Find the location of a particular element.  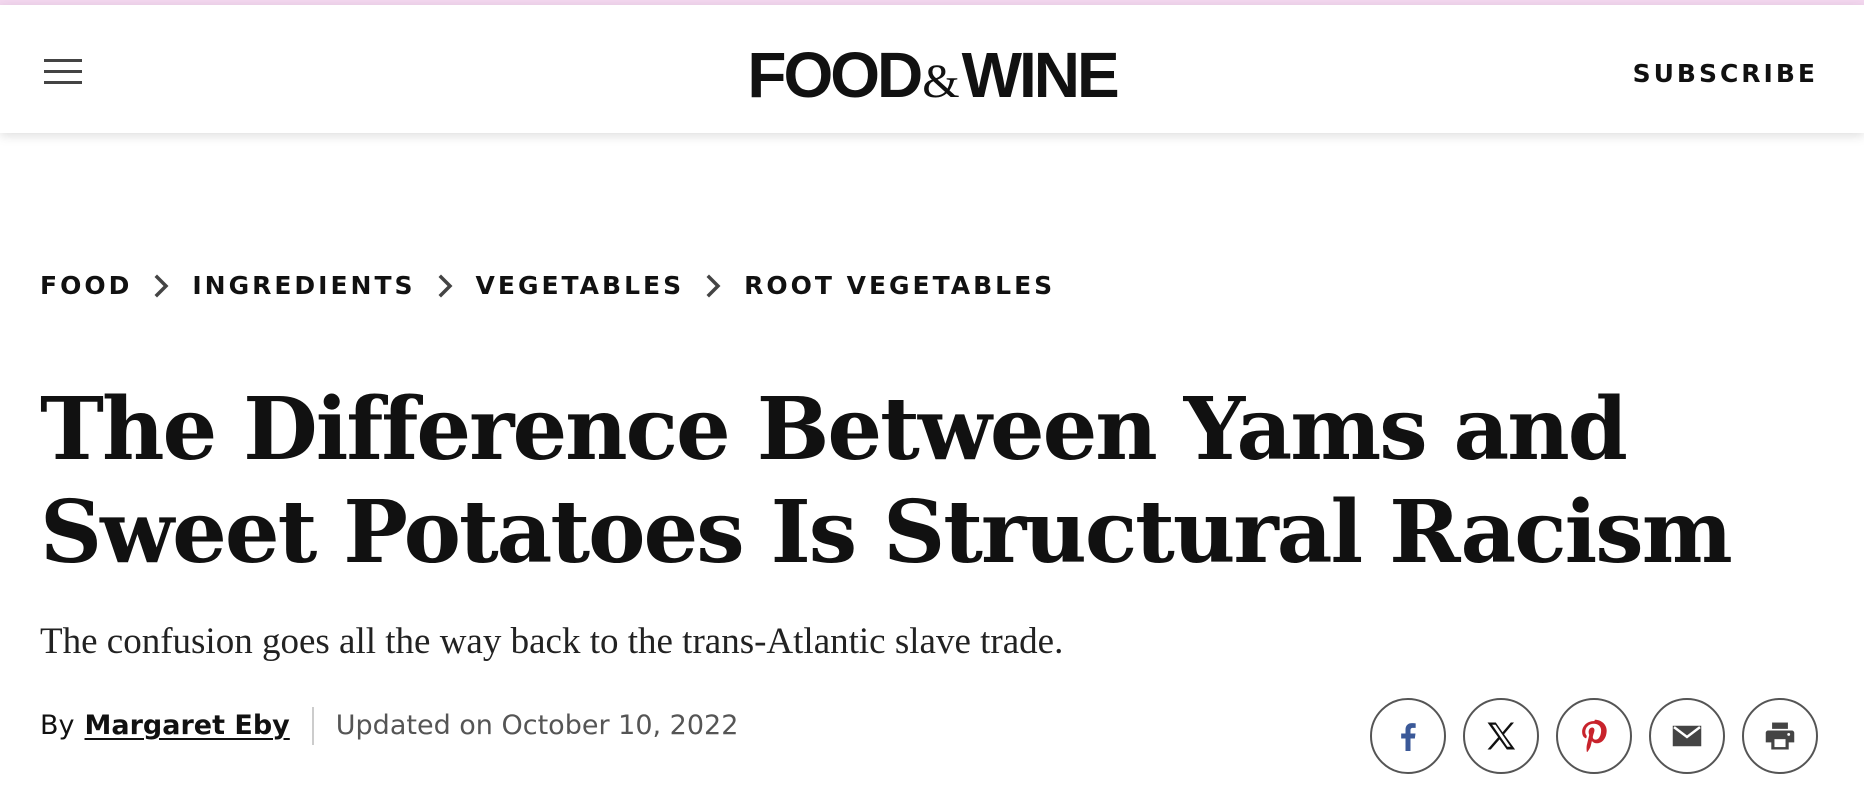

logo-ampersand: & is located at coordinates (941, 81).